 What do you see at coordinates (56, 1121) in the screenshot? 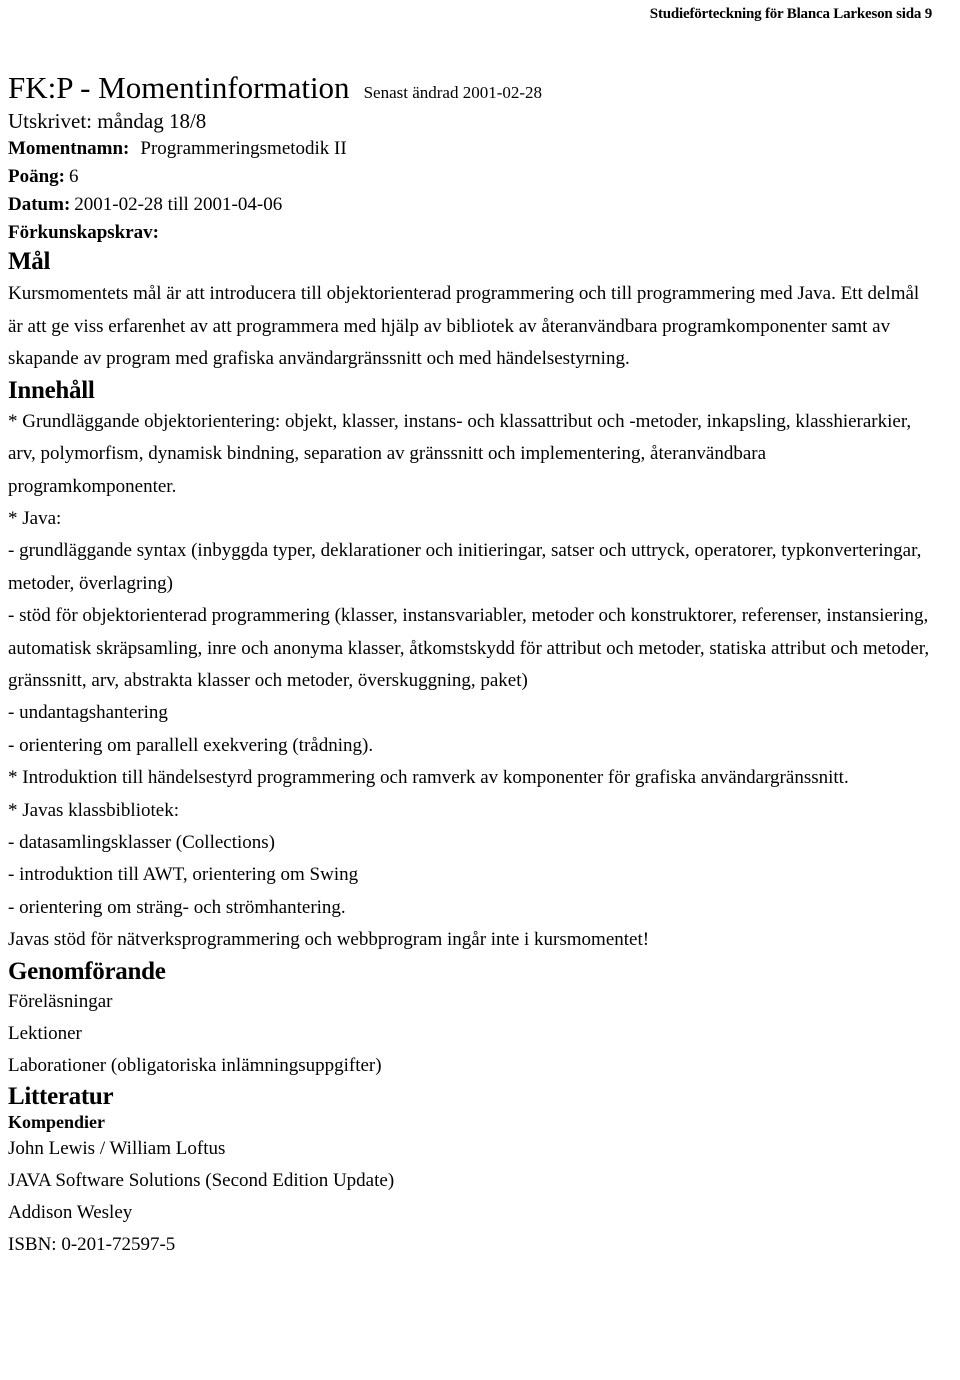
I see `sub-heading-kompendier: Kompendier` at bounding box center [56, 1121].